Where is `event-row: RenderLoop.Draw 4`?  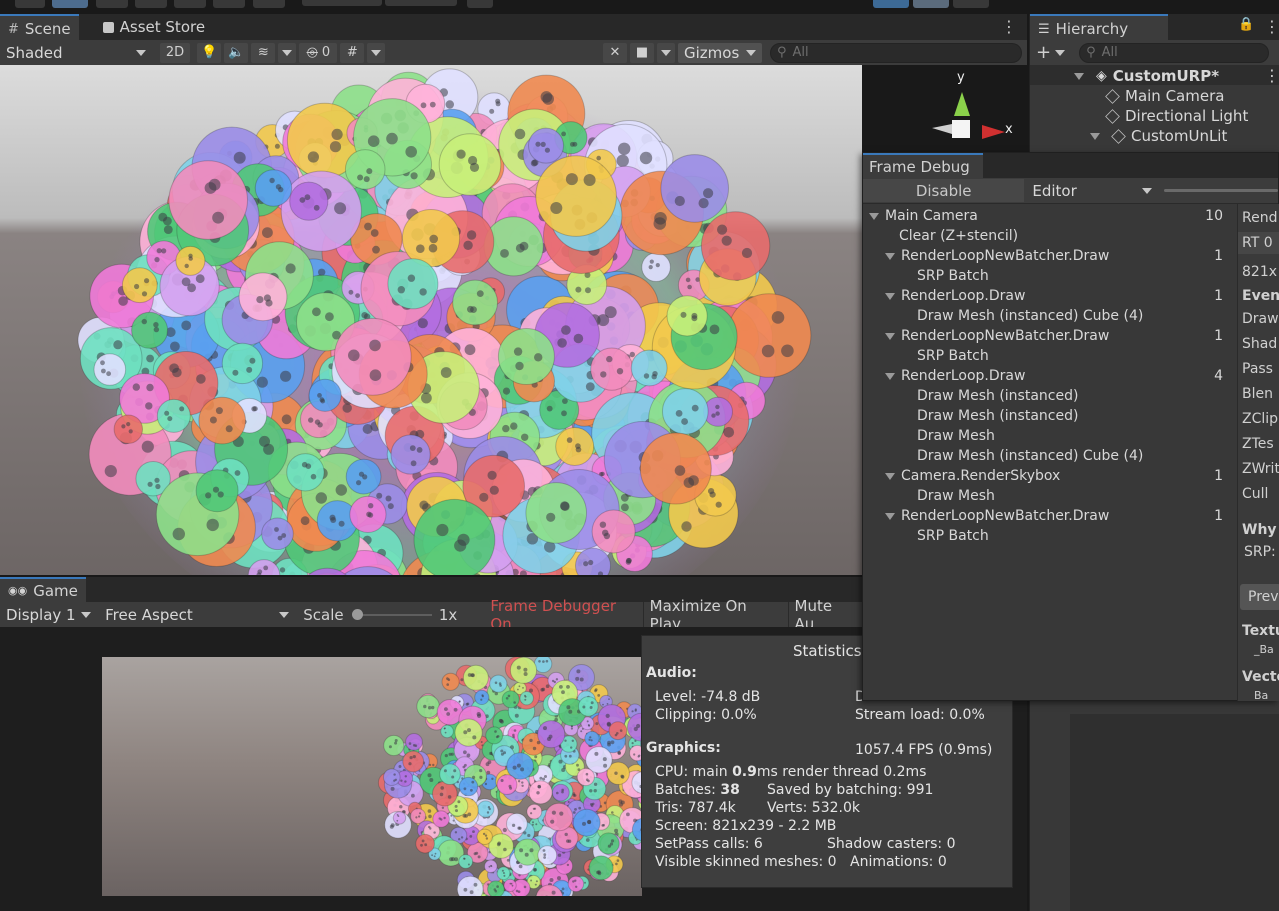
event-row: RenderLoop.Draw 4 is located at coordinates (1048, 376).